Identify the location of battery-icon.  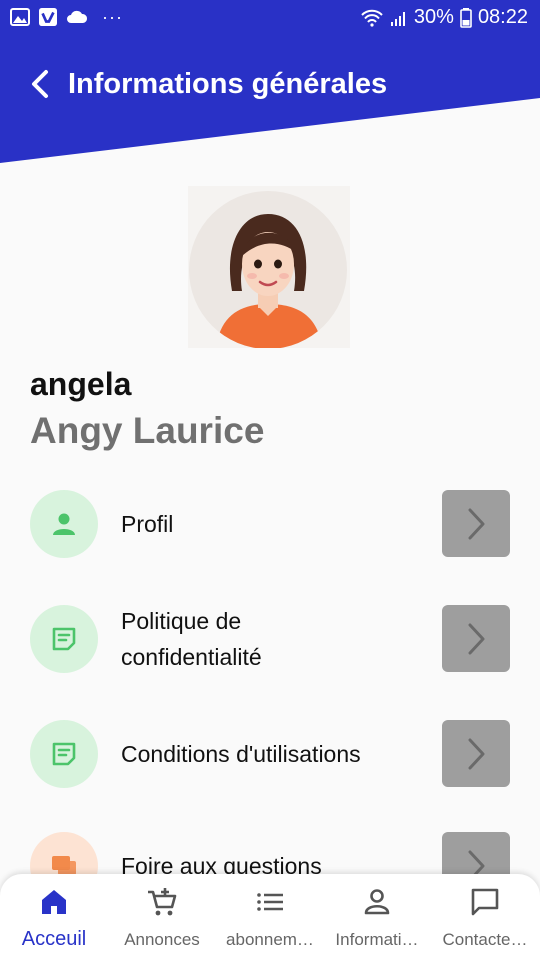
(466, 17).